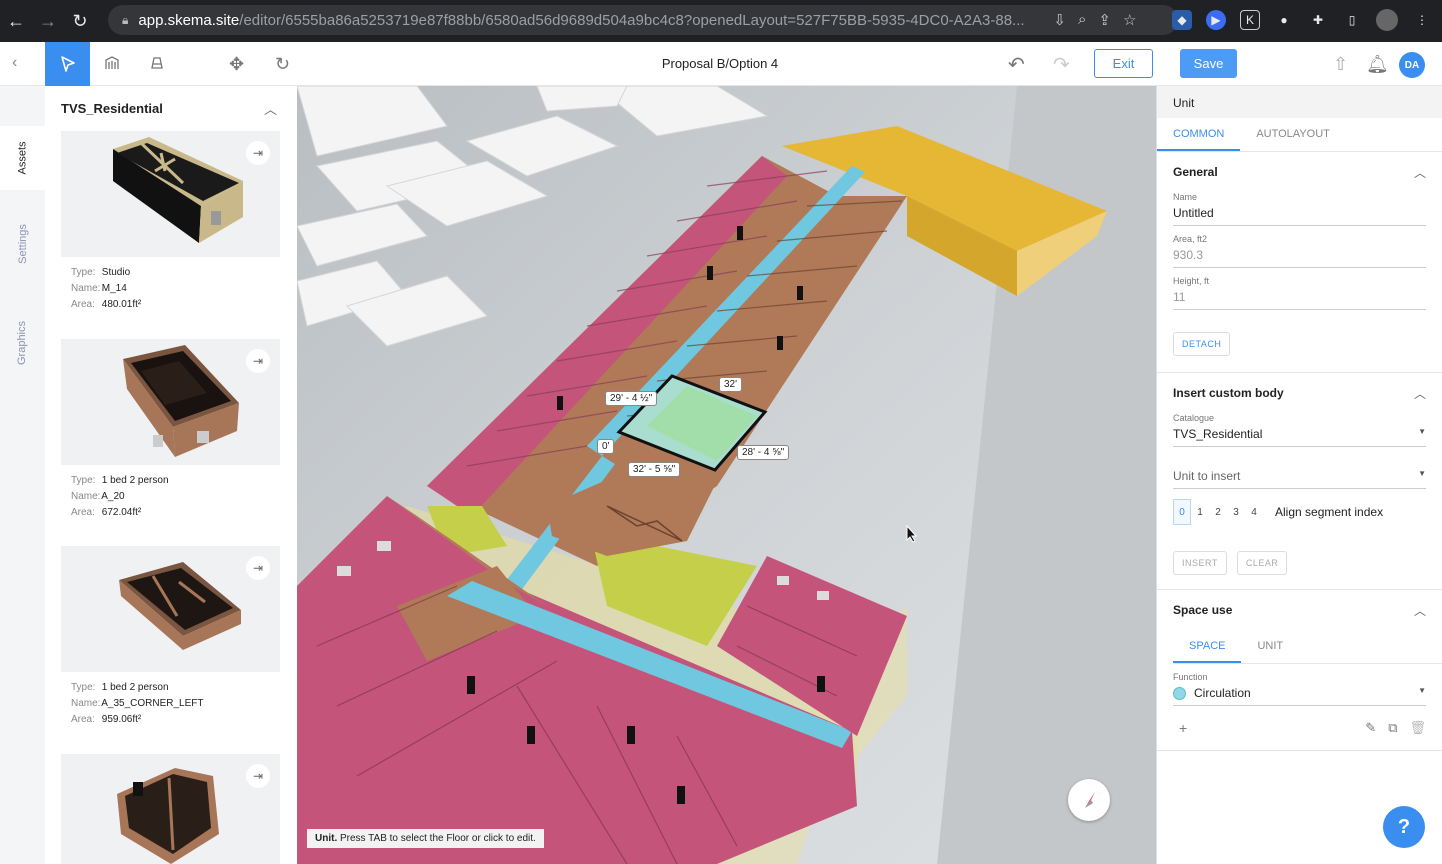  I want to click on install-icon: ⇩, so click(1059, 20).